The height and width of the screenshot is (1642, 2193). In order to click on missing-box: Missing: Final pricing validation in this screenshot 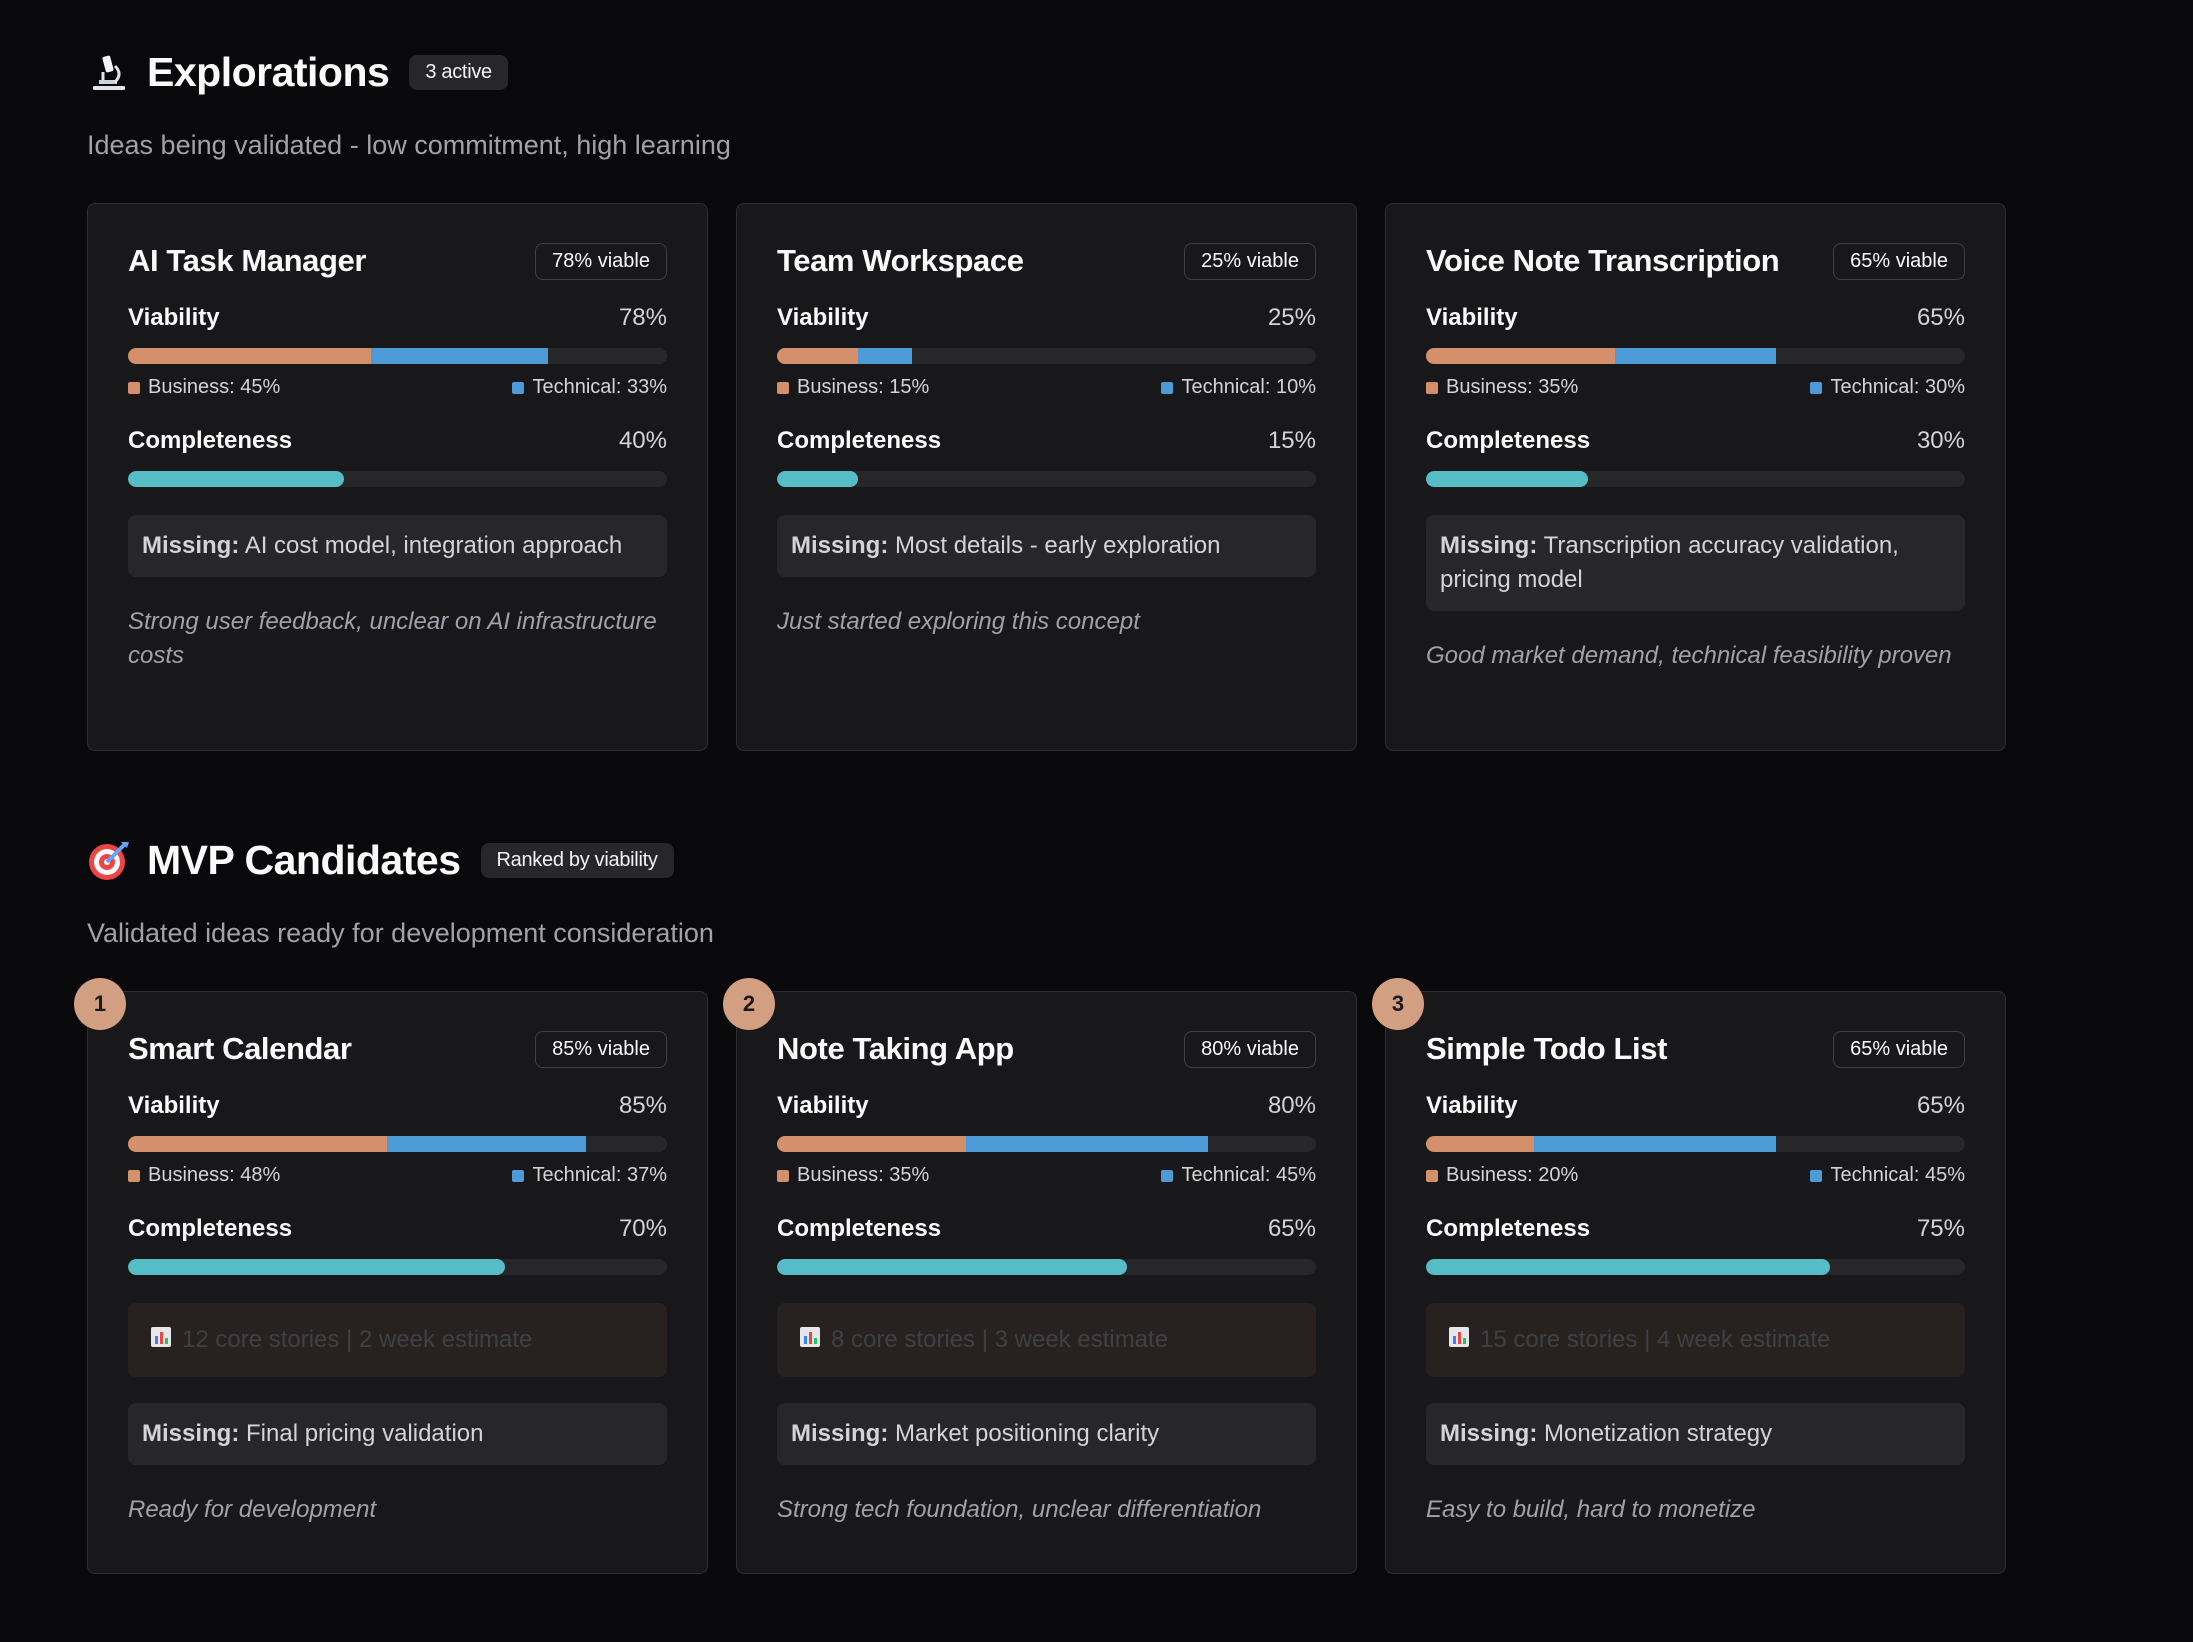, I will do `click(397, 1434)`.